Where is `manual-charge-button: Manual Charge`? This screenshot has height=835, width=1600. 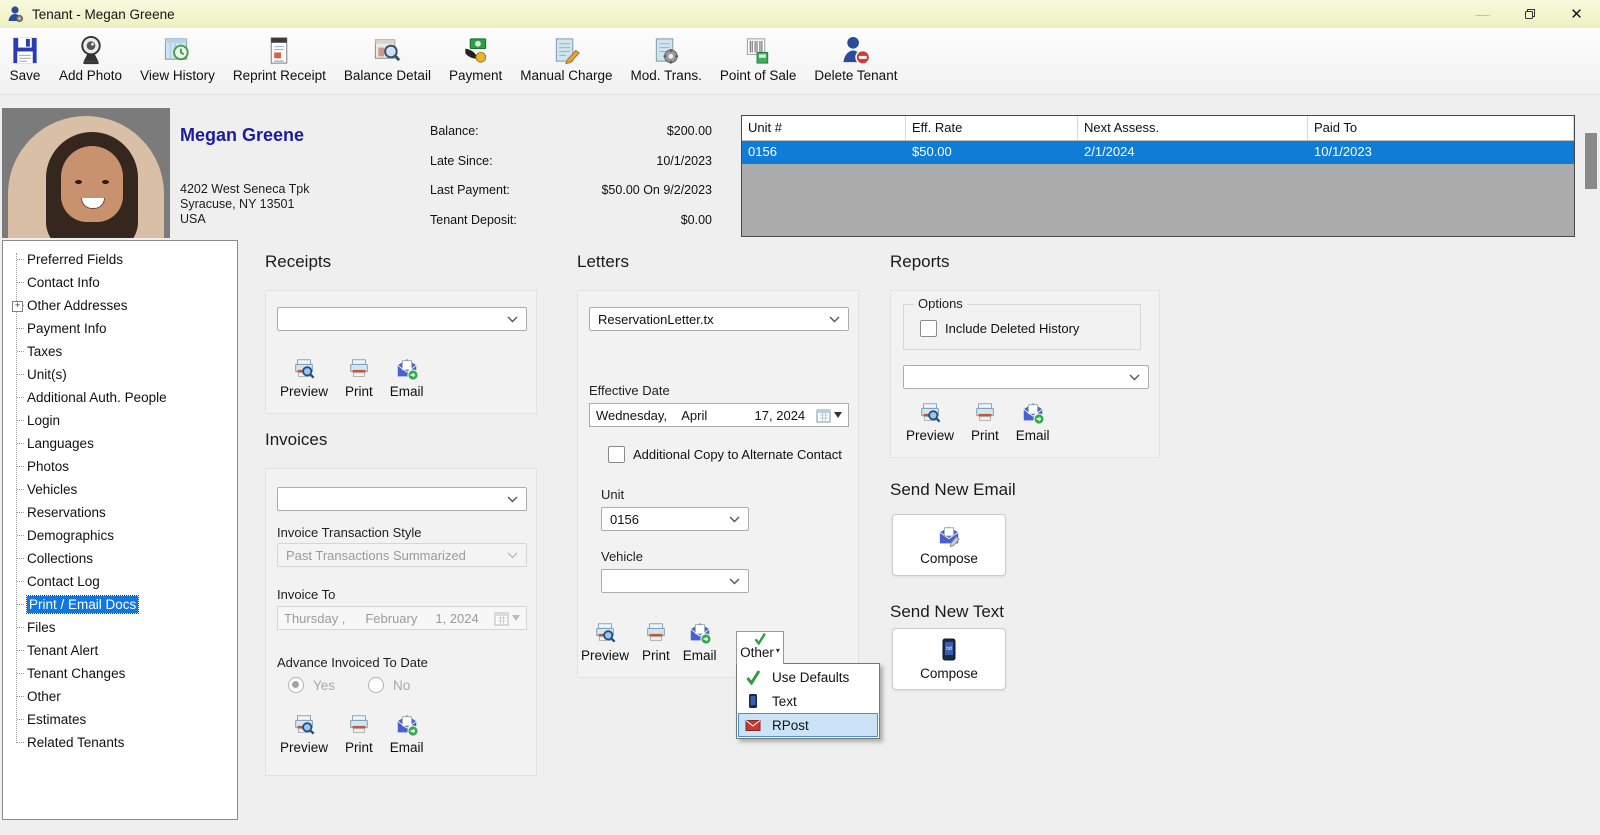
manual-charge-button: Manual Charge is located at coordinates (566, 58).